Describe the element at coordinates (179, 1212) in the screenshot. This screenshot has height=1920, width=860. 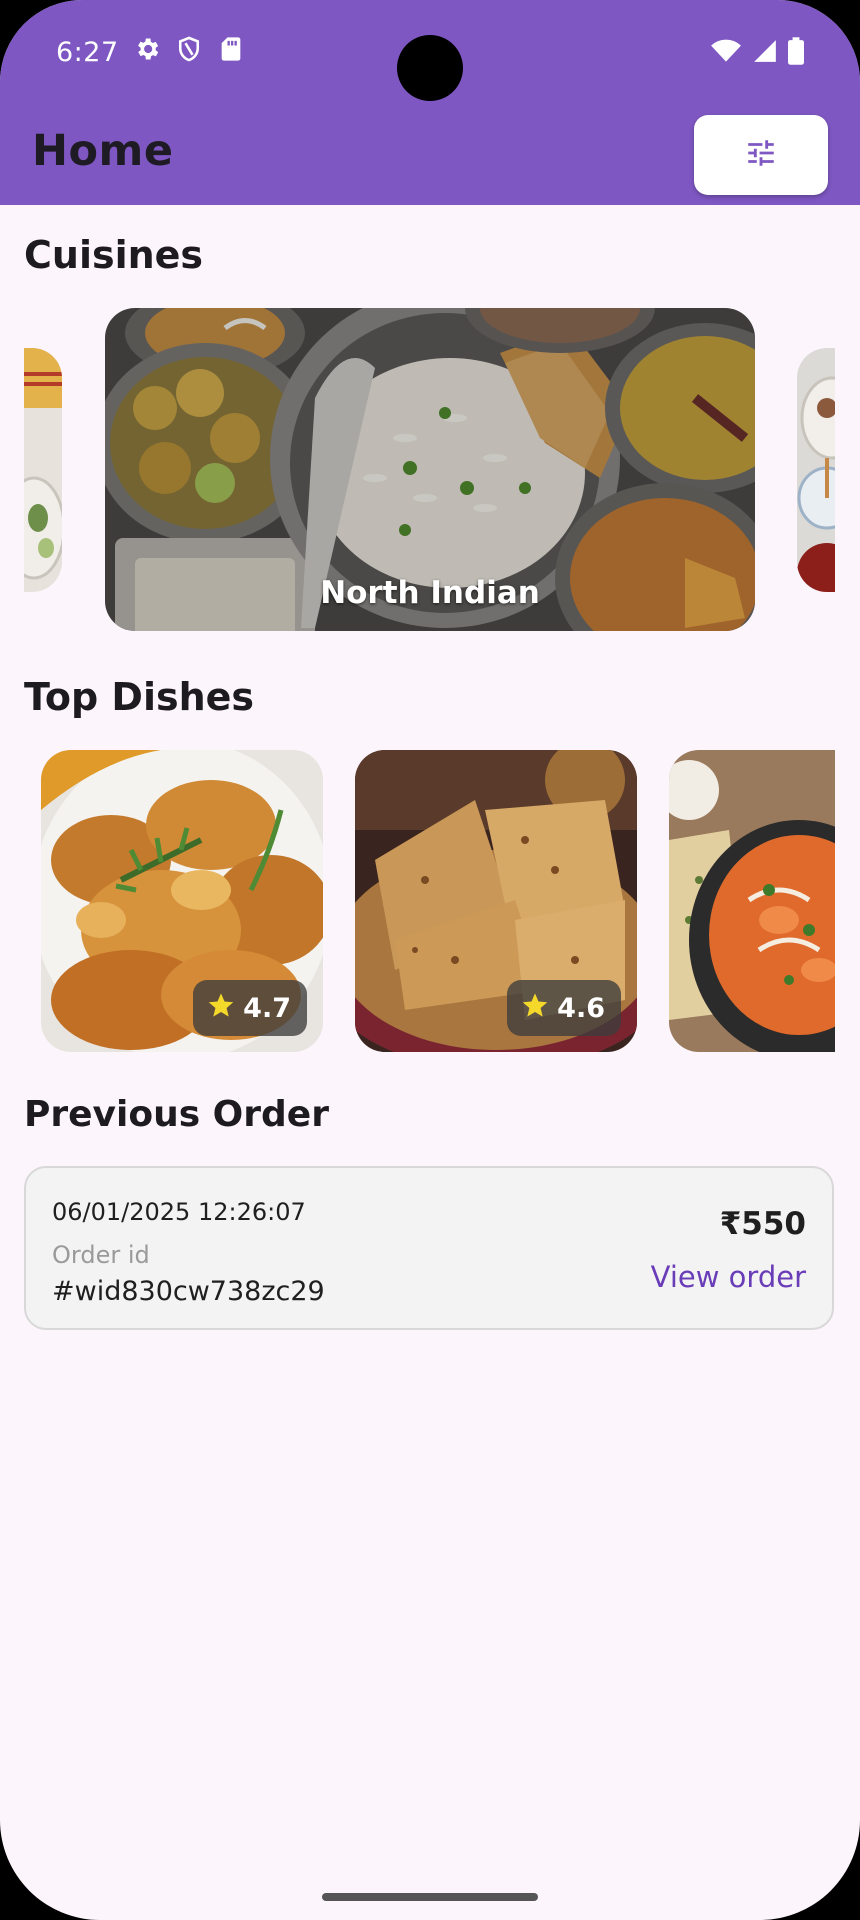
I see `order-datetime: 06/01/2025 12:26:07` at that location.